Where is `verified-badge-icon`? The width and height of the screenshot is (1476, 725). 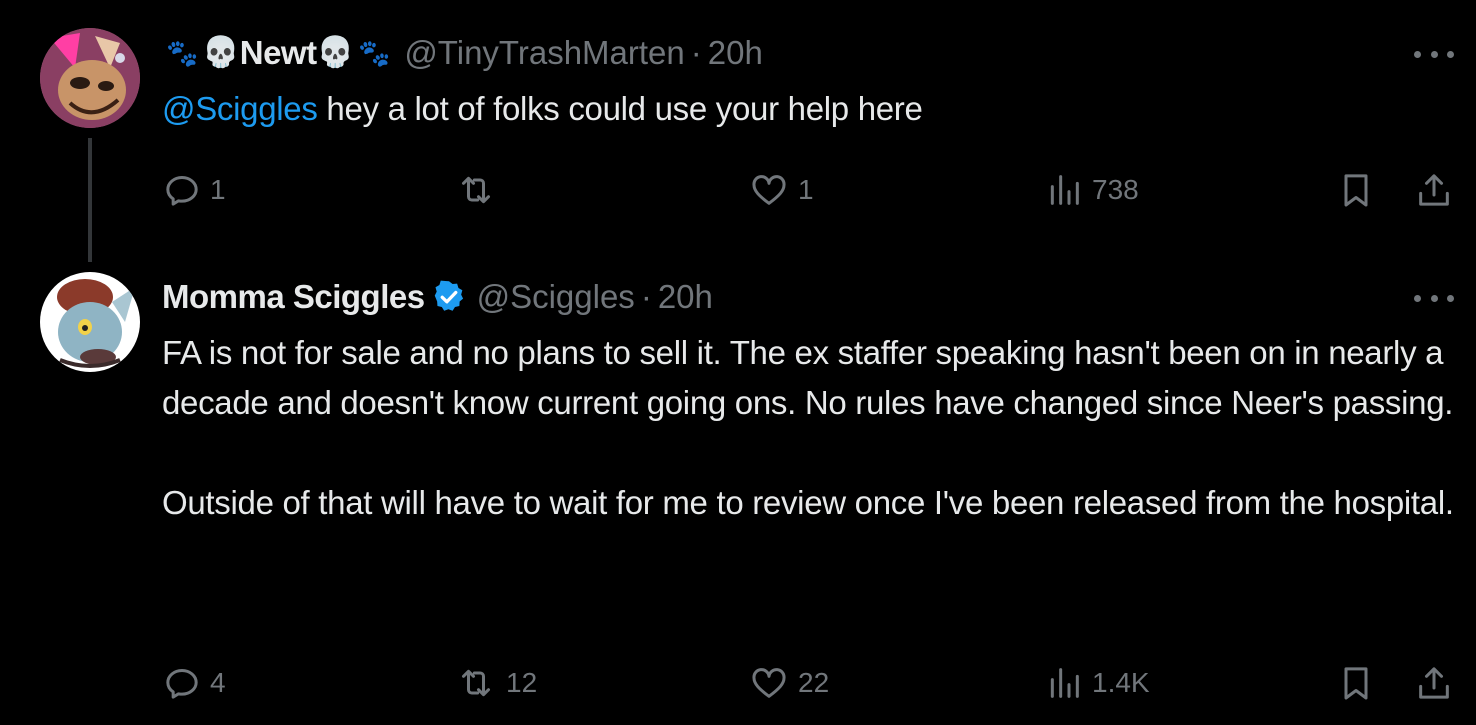
verified-badge-icon is located at coordinates (449, 297).